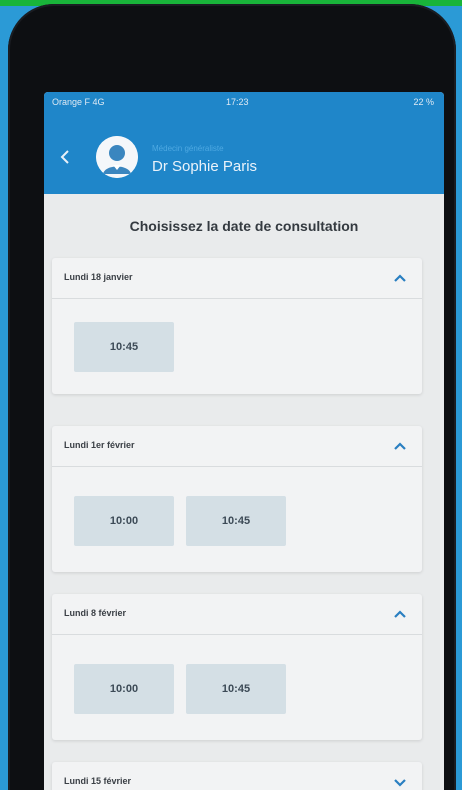 The image size is (462, 790). Describe the element at coordinates (423, 102) in the screenshot. I see `battery-label: 22 %` at that location.